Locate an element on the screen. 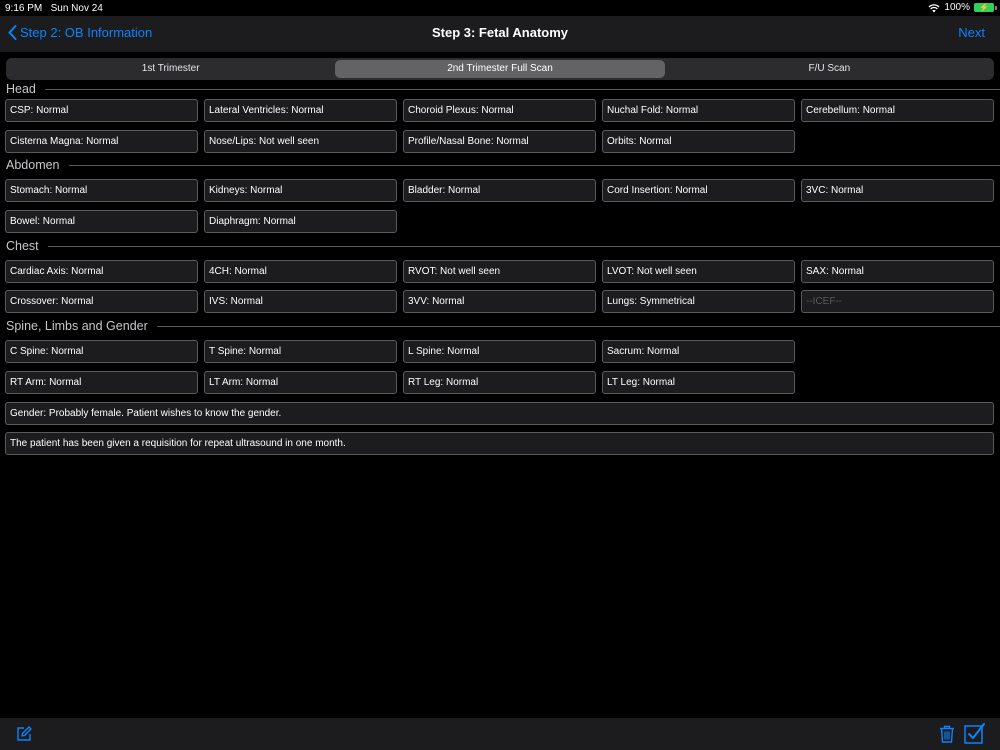 The width and height of the screenshot is (1000, 750). tab-fu-scan: F/U Scan is located at coordinates (829, 69).